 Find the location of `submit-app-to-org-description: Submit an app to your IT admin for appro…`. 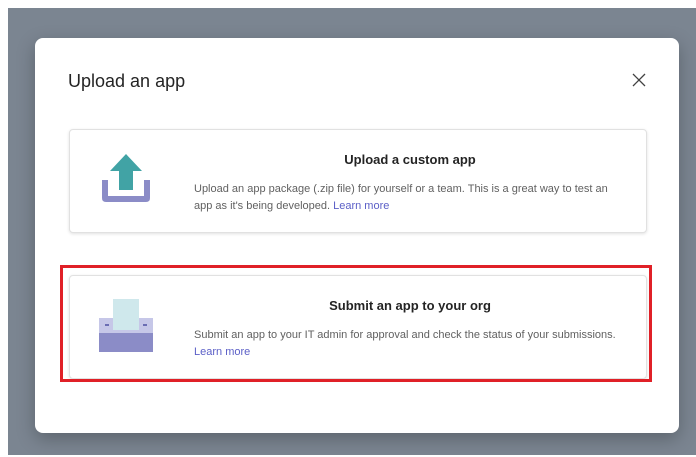

submit-app-to-org-description: Submit an app to your IT admin for appro… is located at coordinates (410, 344).